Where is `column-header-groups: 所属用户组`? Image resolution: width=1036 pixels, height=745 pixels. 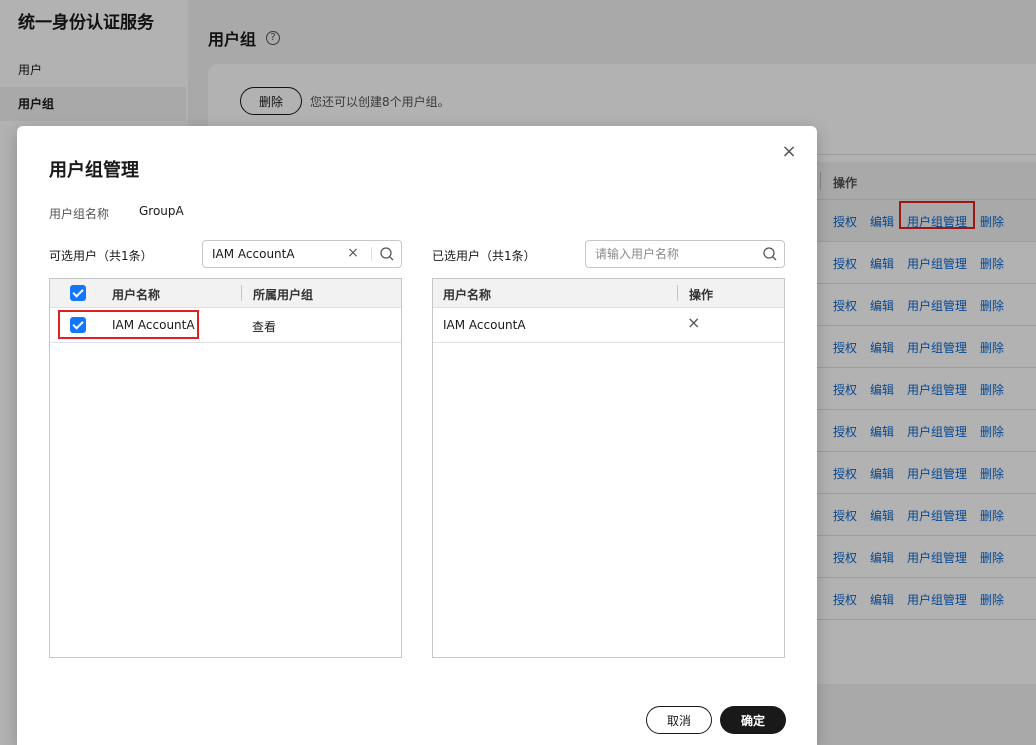 column-header-groups: 所属用户组 is located at coordinates (283, 295).